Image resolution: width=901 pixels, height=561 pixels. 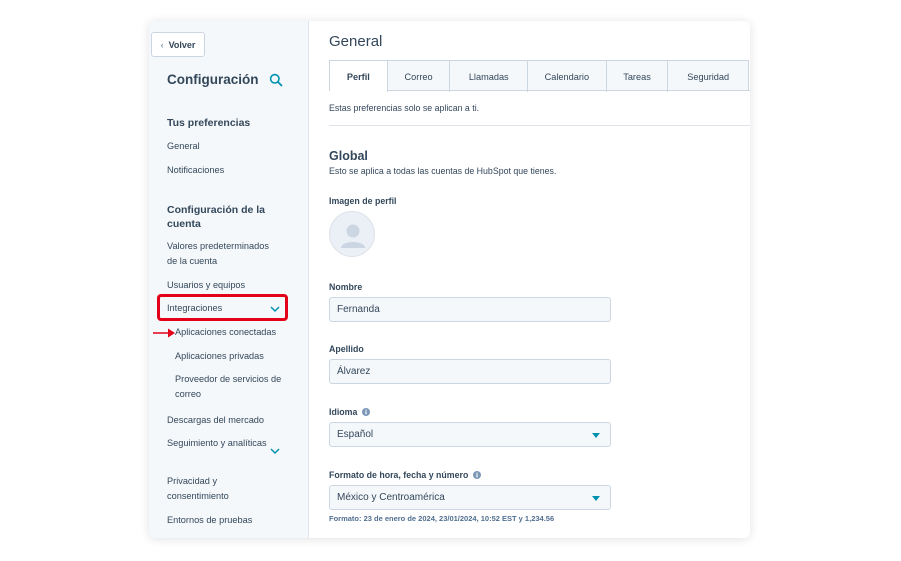 I want to click on profile-image-label: Imagen de perfil, so click(x=362, y=201).